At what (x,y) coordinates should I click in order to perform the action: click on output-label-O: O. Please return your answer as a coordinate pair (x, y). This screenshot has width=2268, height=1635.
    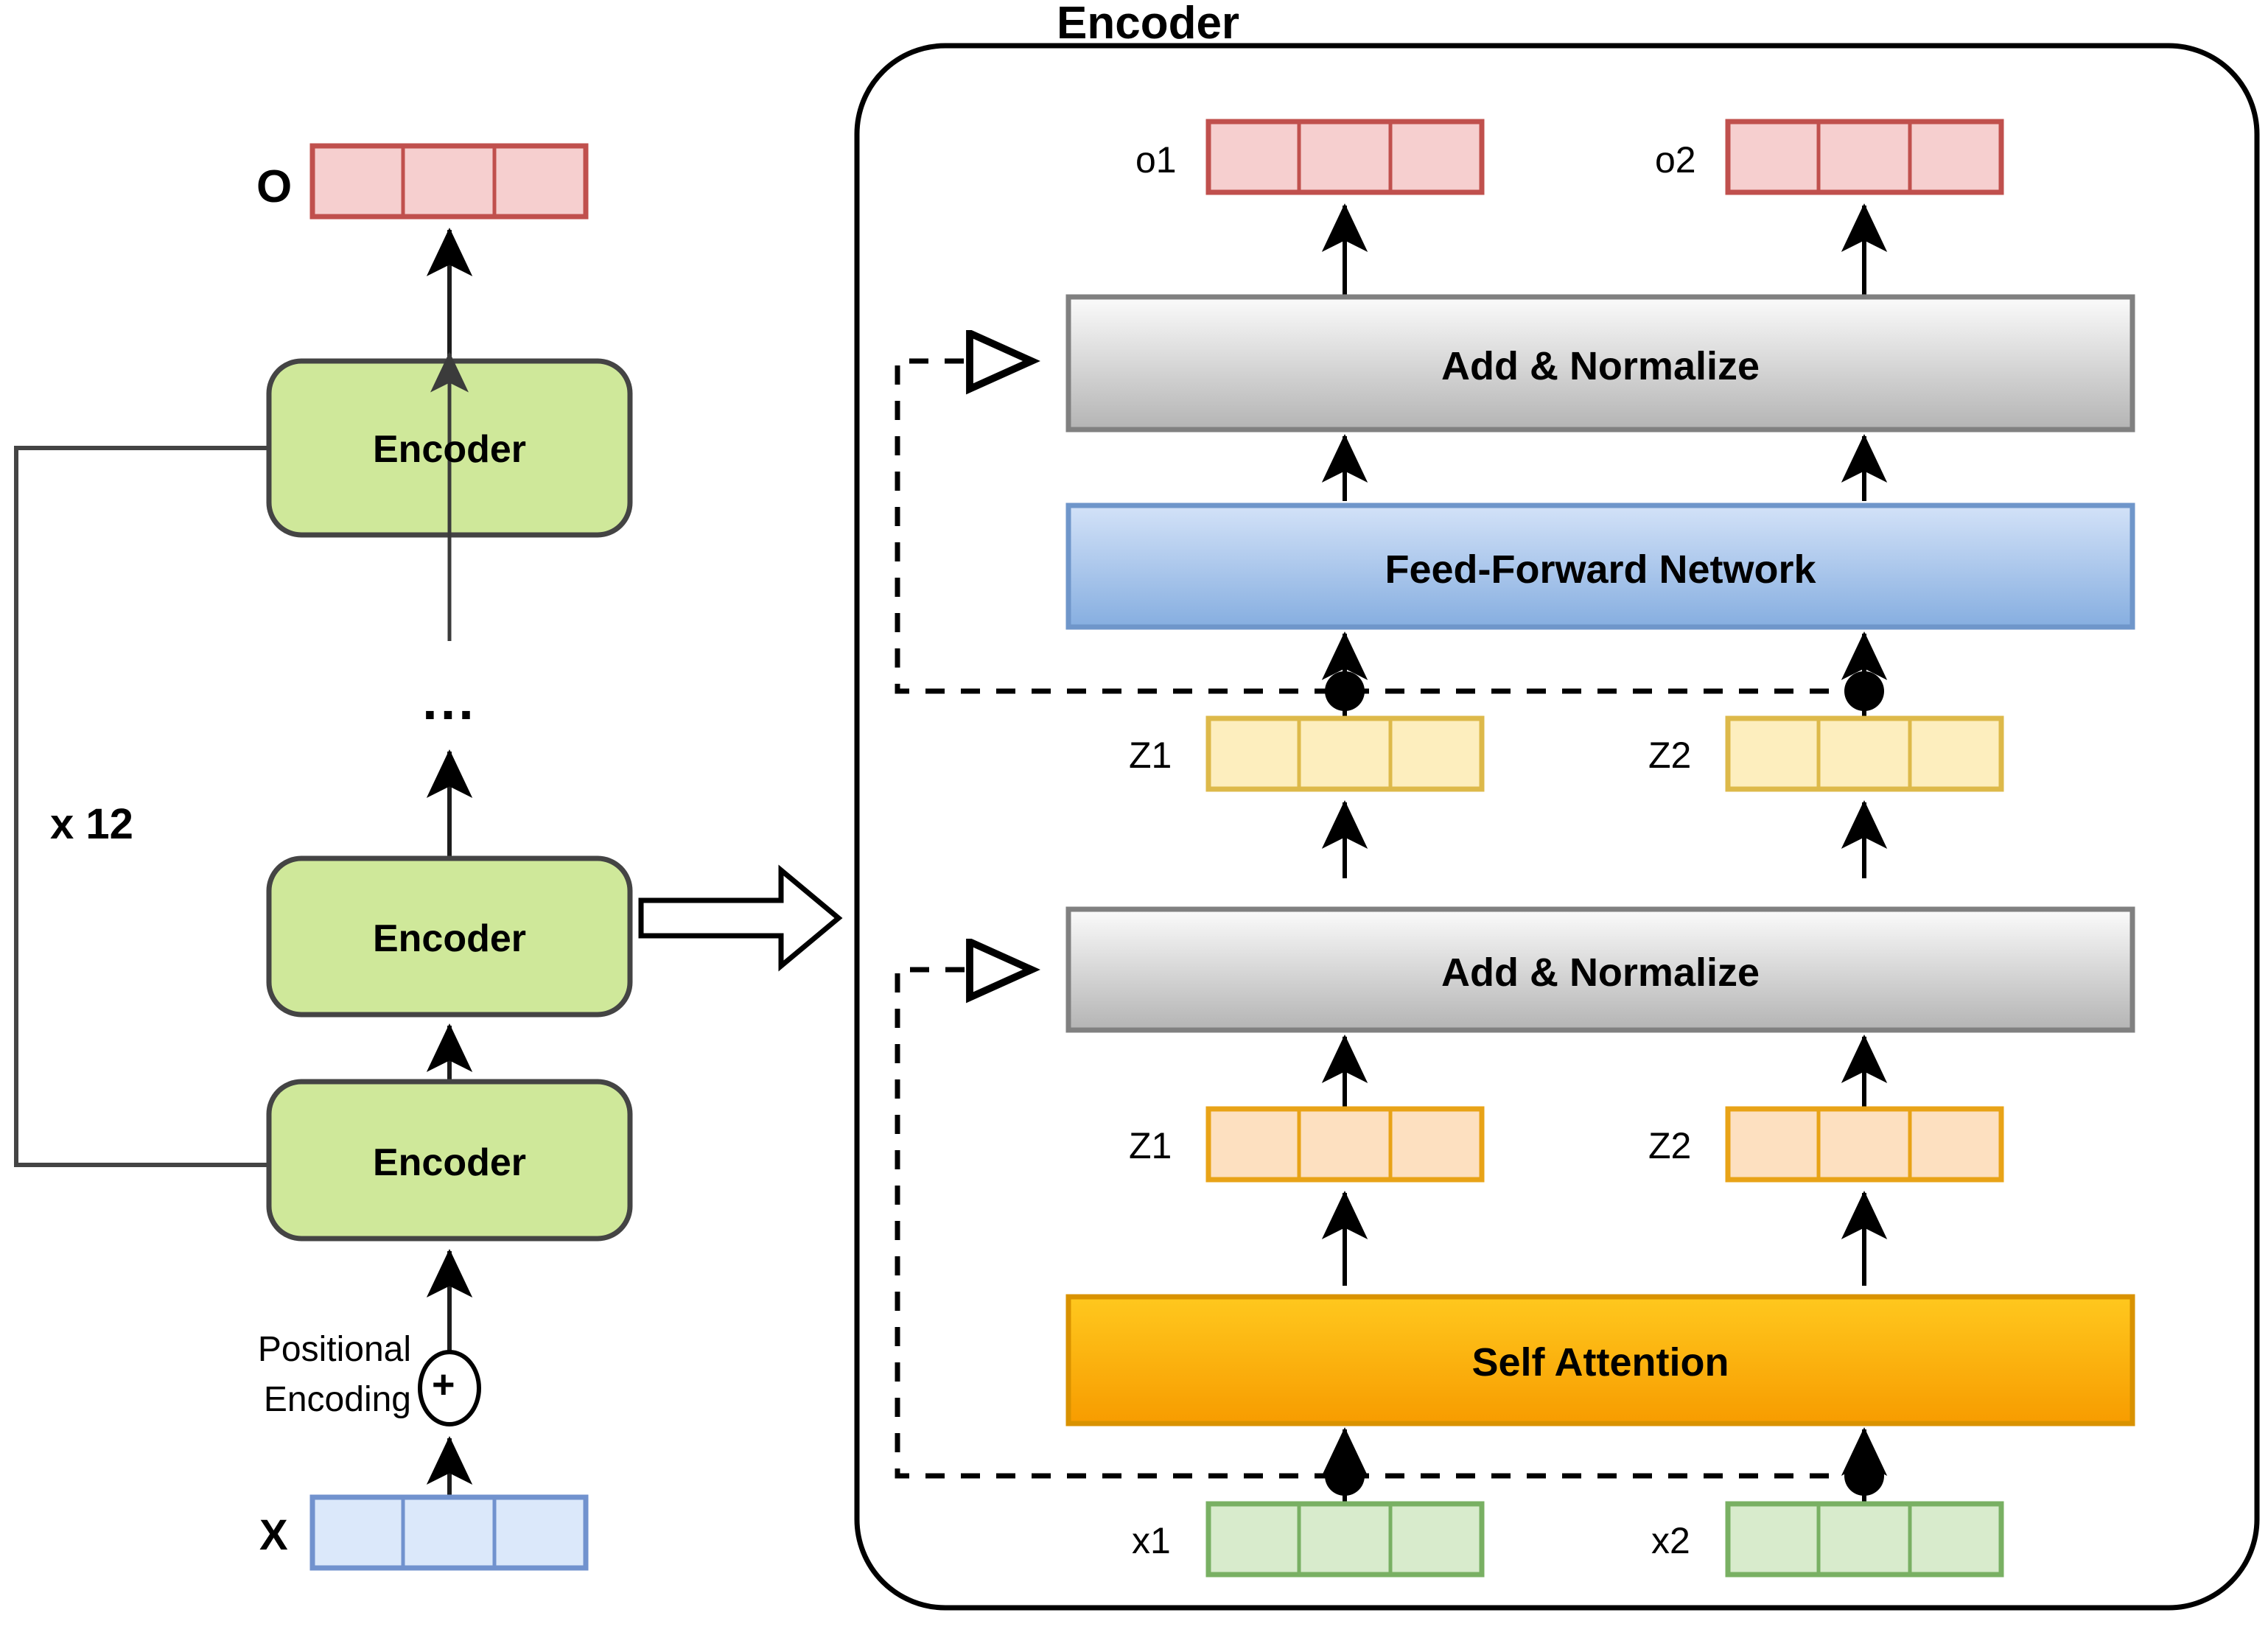
    Looking at the image, I should click on (274, 186).